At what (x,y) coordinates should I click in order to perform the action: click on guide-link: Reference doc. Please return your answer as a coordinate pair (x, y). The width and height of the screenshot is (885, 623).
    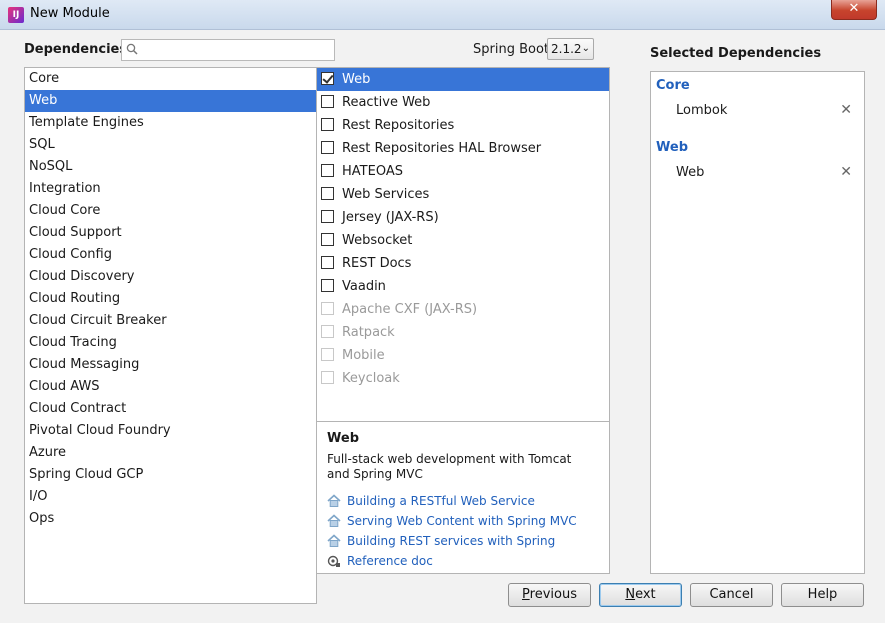
    Looking at the image, I should click on (380, 561).